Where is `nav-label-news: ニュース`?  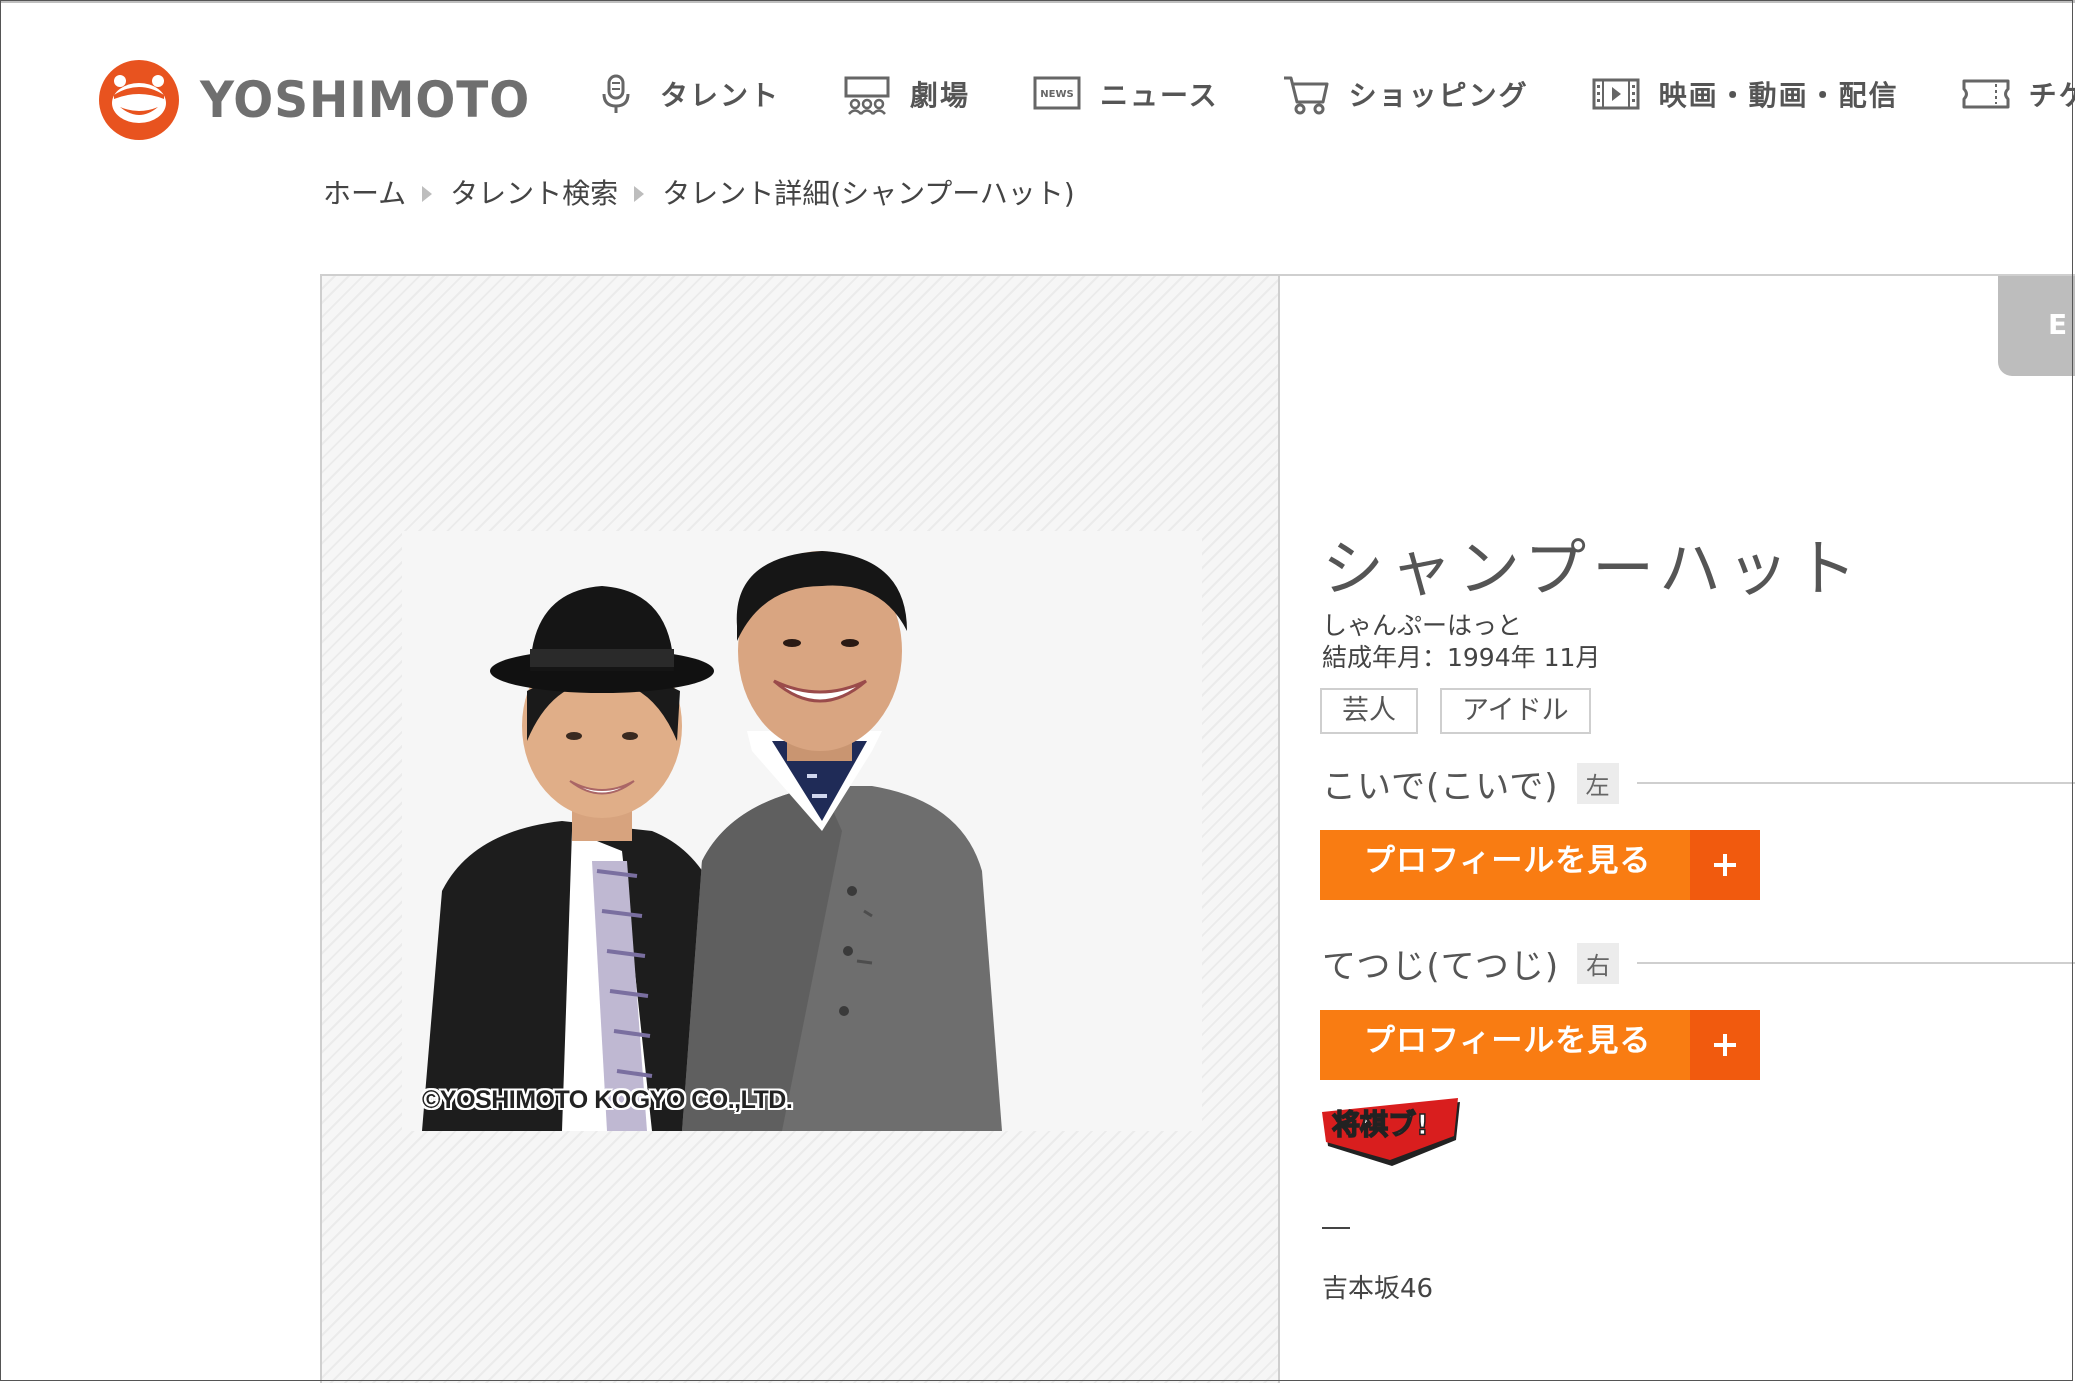
nav-label-news: ニュース is located at coordinates (1159, 95).